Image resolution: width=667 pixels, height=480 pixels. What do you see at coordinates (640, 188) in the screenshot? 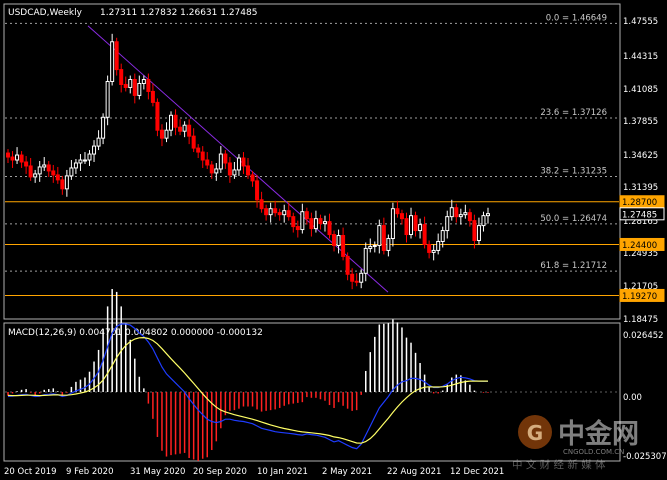
I see `price-tick: 1.31395` at bounding box center [640, 188].